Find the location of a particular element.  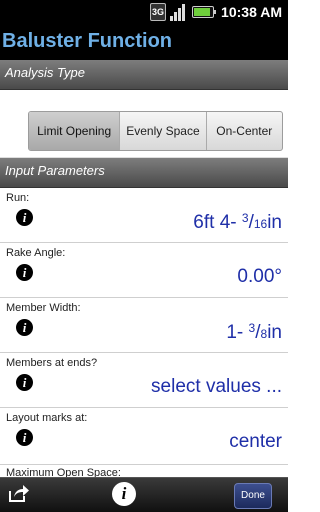

done-button: Done is located at coordinates (253, 496).